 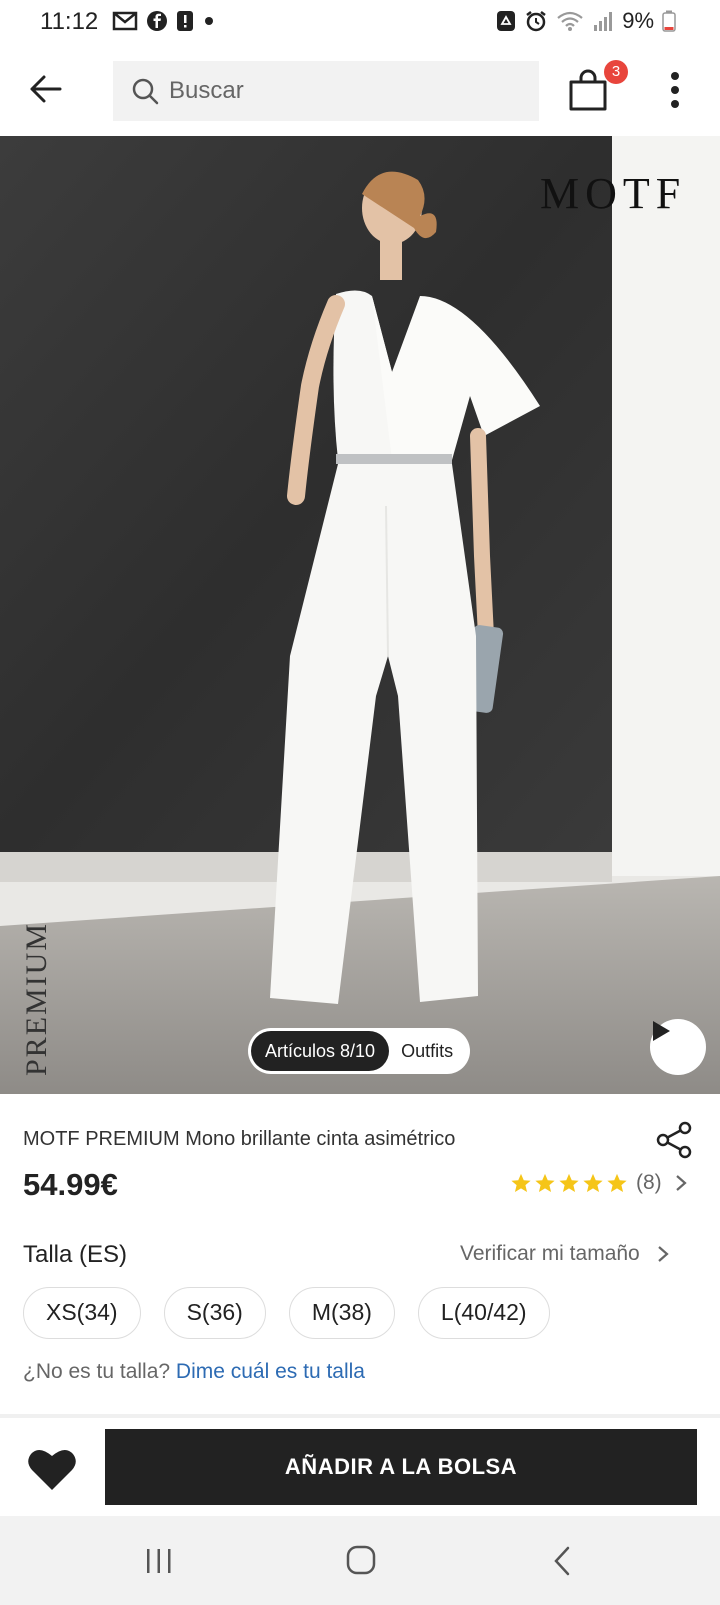 I want to click on premium-watermark: PREMIUM, so click(x=36, y=998).